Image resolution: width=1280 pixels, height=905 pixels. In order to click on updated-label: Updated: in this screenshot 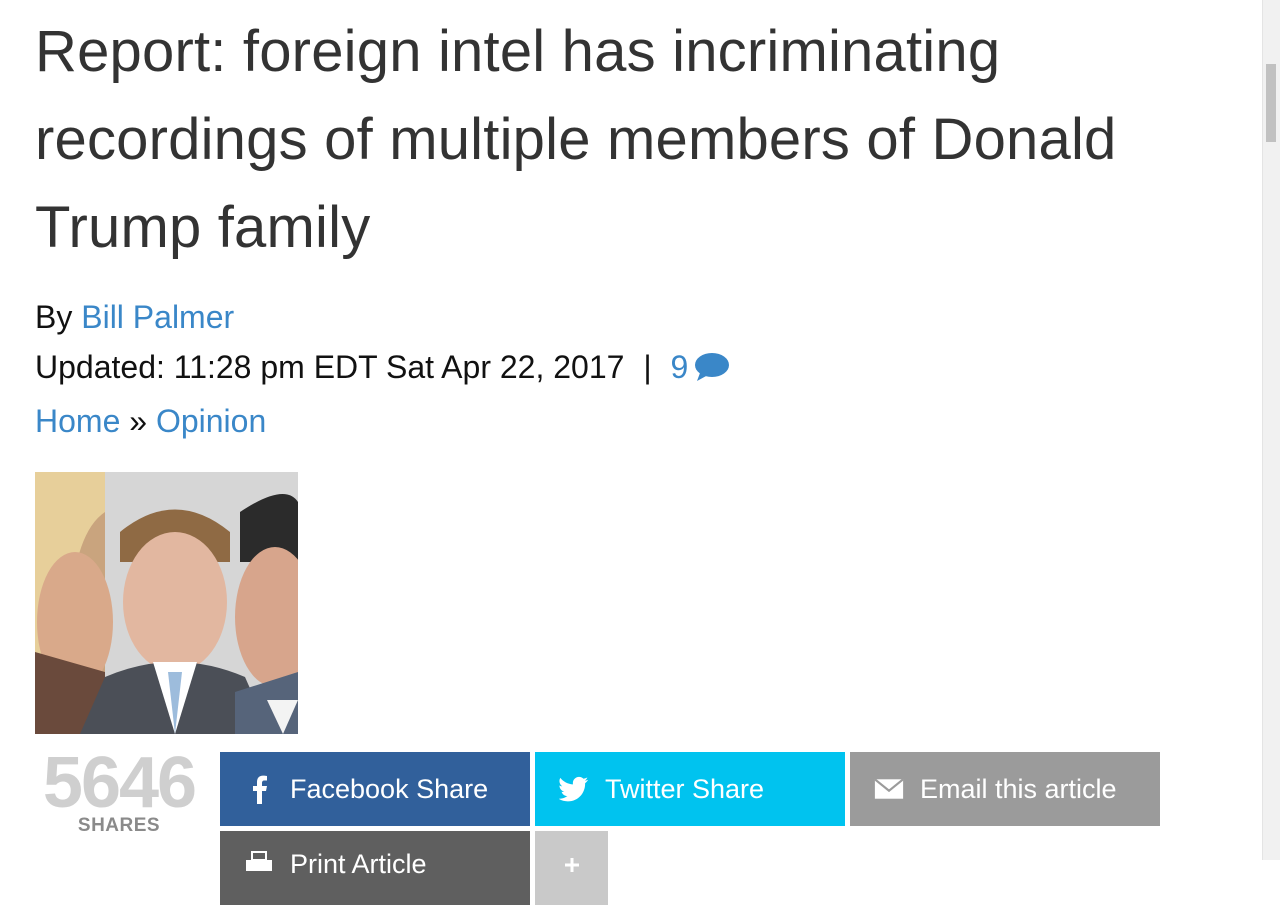, I will do `click(100, 367)`.